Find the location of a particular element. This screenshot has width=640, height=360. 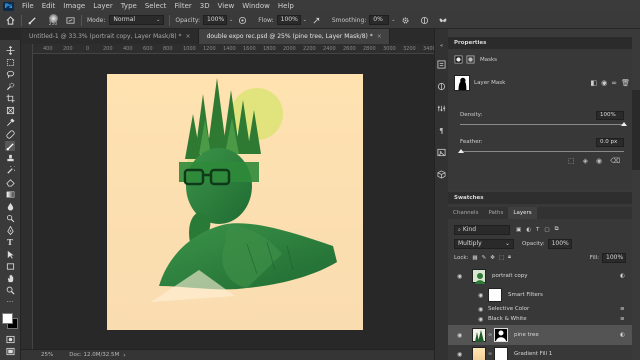

zoom-tool-icon is located at coordinates (10, 290).